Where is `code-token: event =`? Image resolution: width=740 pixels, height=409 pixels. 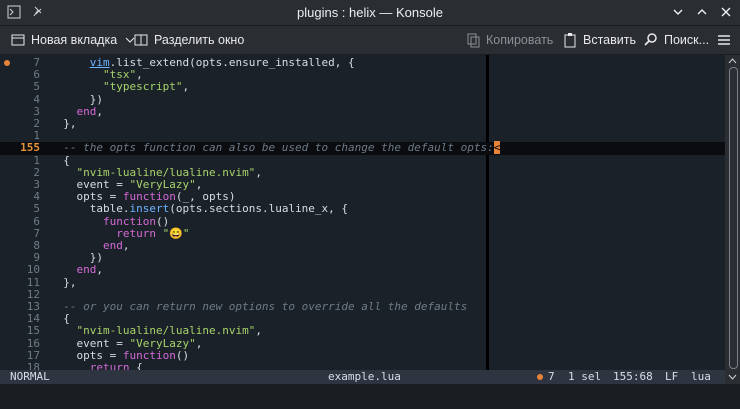
code-token: event = is located at coordinates (90, 184).